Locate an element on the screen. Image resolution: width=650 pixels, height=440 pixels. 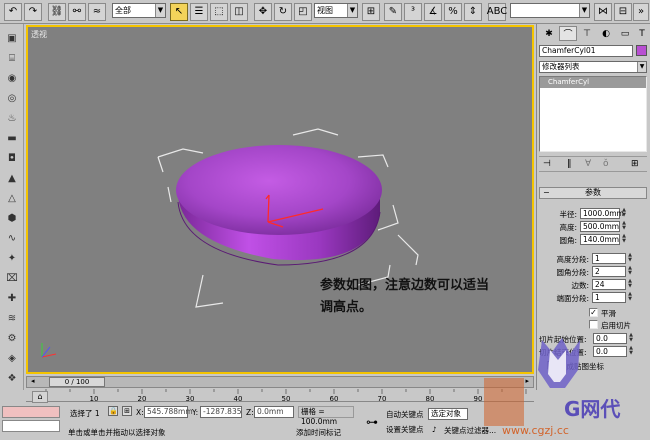
reactor-icon: ⚙ is located at coordinates (12, 338).